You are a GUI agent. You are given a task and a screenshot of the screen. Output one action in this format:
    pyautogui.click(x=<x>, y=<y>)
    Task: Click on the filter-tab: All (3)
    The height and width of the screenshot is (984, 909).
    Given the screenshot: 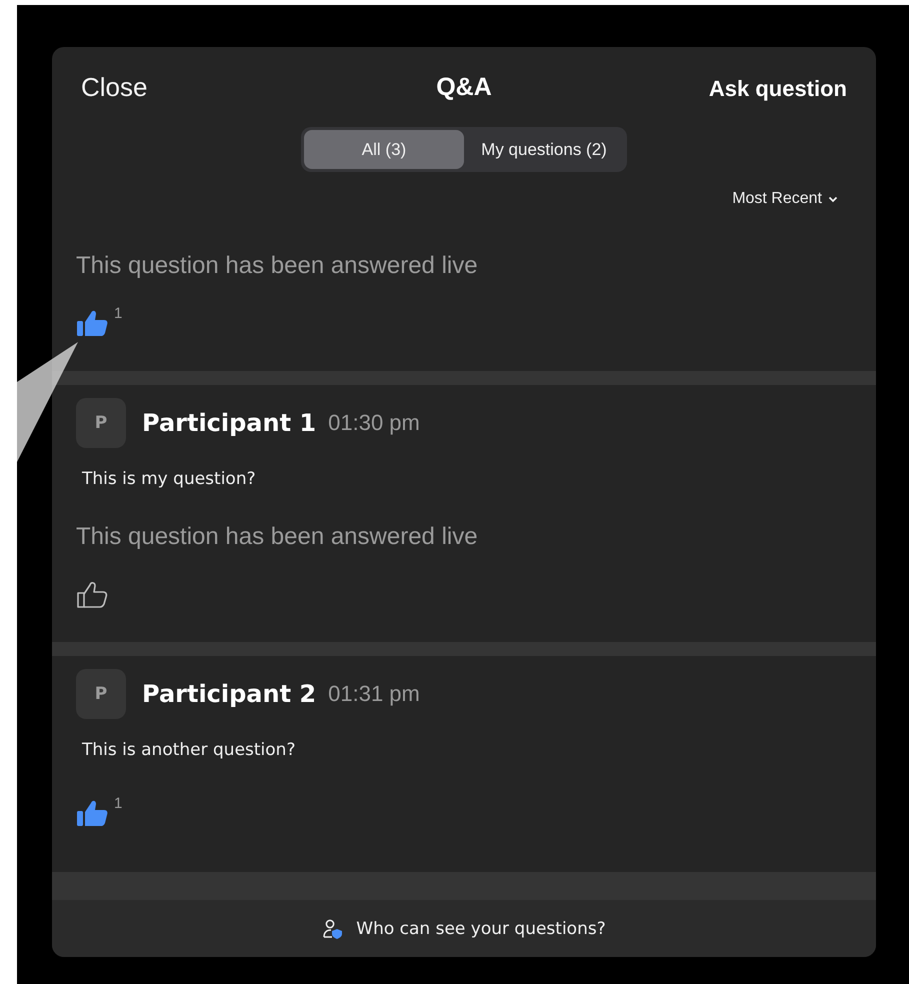 What is the action you would take?
    pyautogui.click(x=384, y=149)
    